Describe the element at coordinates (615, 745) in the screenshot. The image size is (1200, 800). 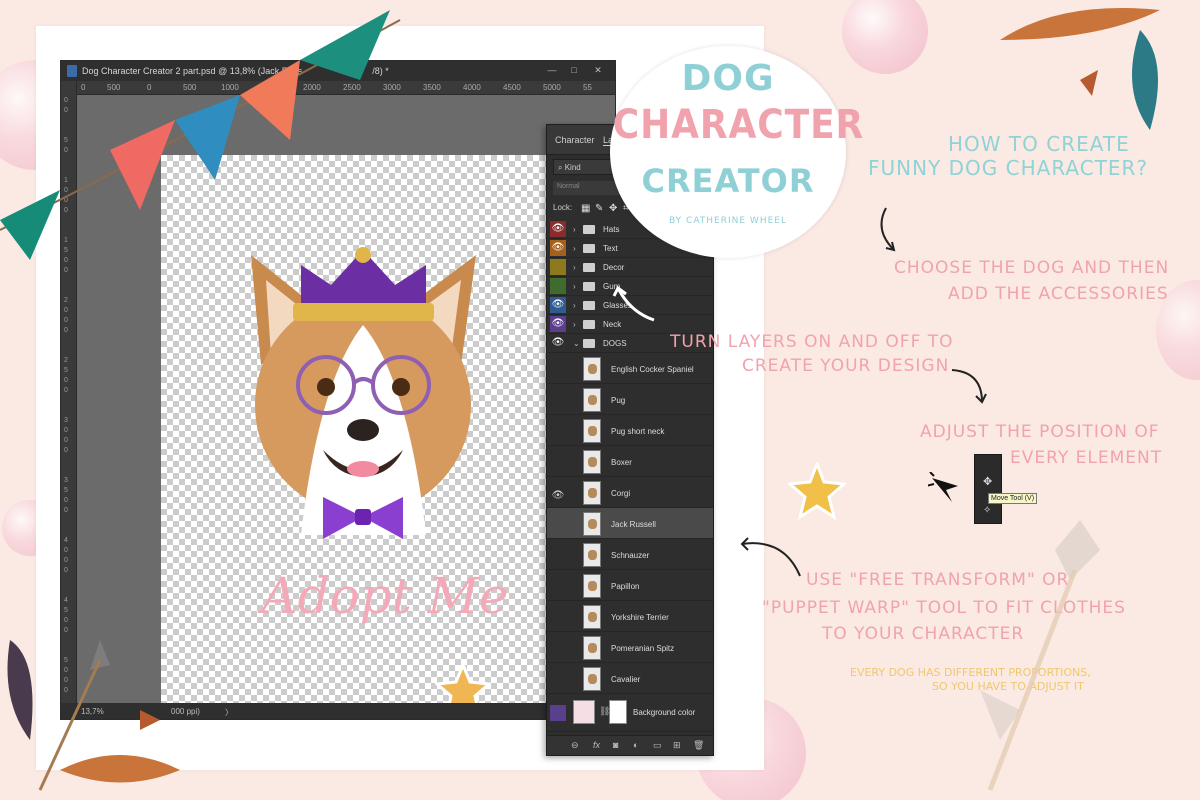
I see `add-mask-icon: ◙` at that location.